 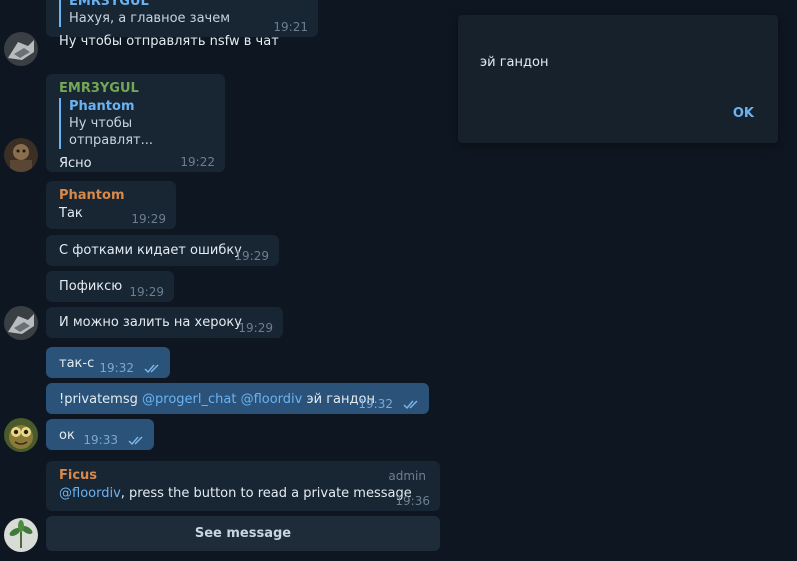 What do you see at coordinates (111, 205) in the screenshot?
I see `message-bubble: Phantom Так 19:29` at bounding box center [111, 205].